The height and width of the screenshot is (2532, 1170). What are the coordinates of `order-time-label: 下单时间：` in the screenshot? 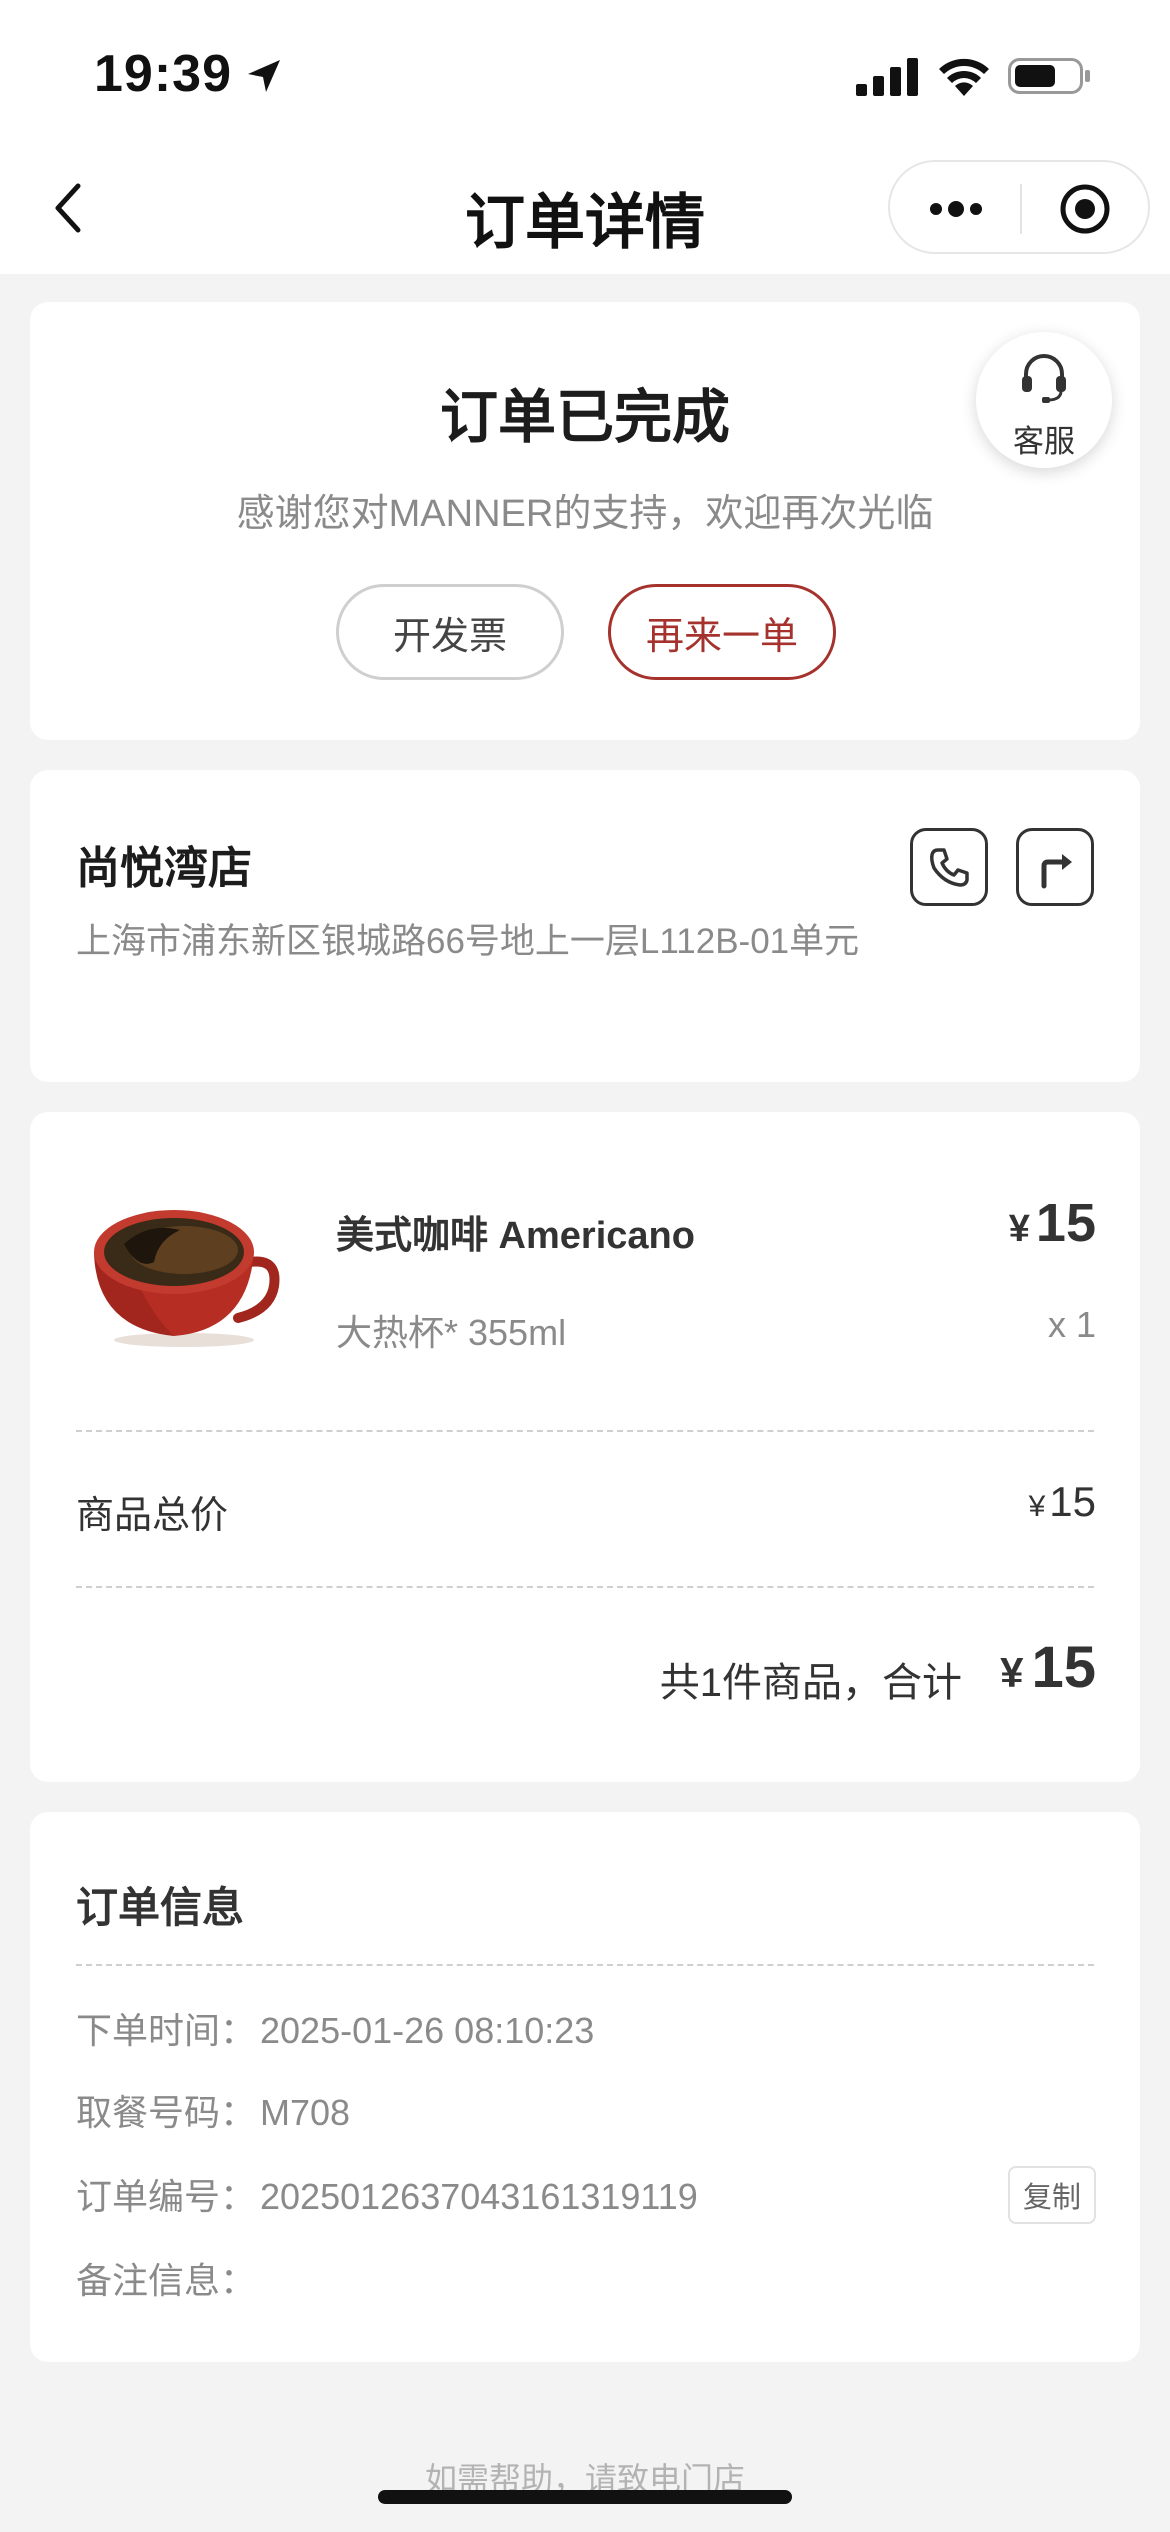 It's located at (166, 2030).